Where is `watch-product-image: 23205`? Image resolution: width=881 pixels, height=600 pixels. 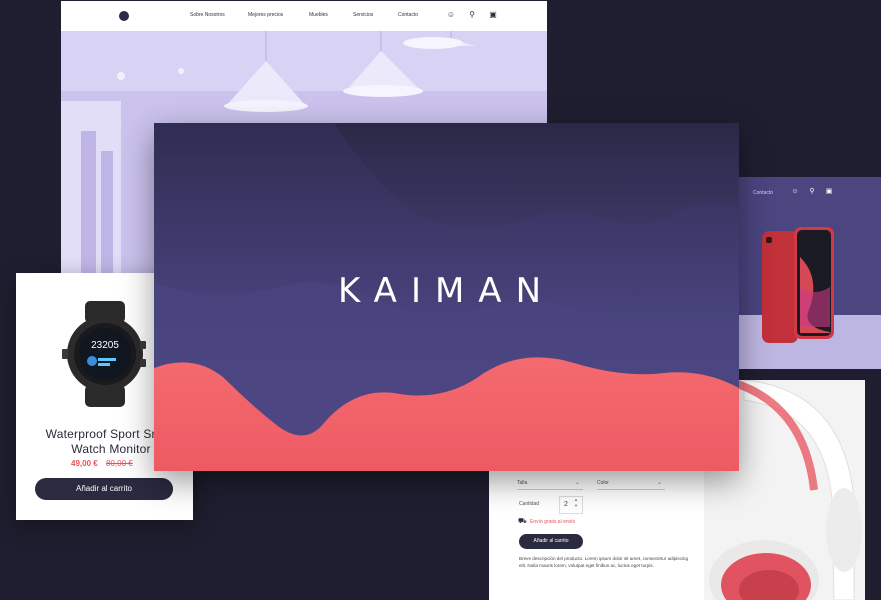
watch-product-image: 23205 is located at coordinates (104, 354).